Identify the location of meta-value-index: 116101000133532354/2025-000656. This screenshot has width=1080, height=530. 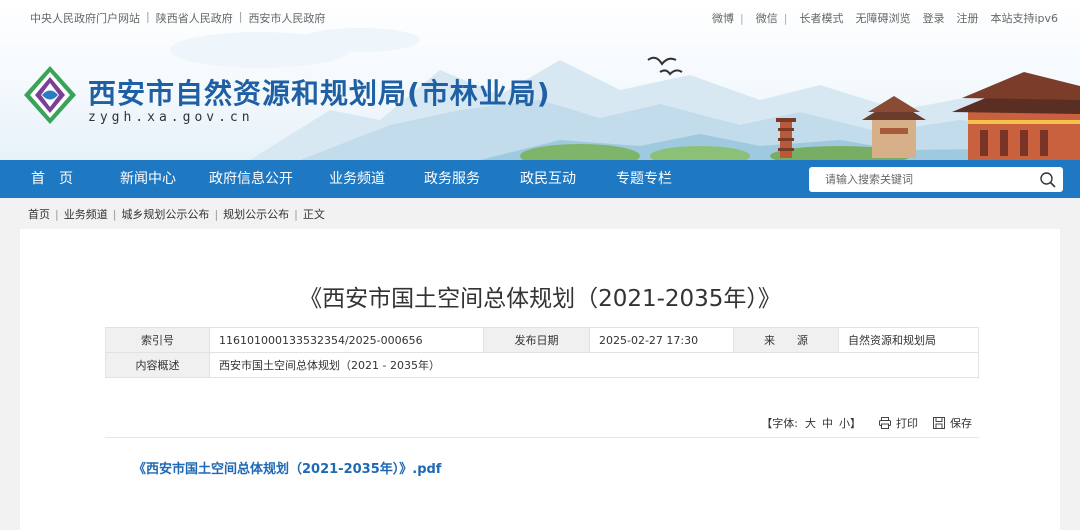
(346, 340).